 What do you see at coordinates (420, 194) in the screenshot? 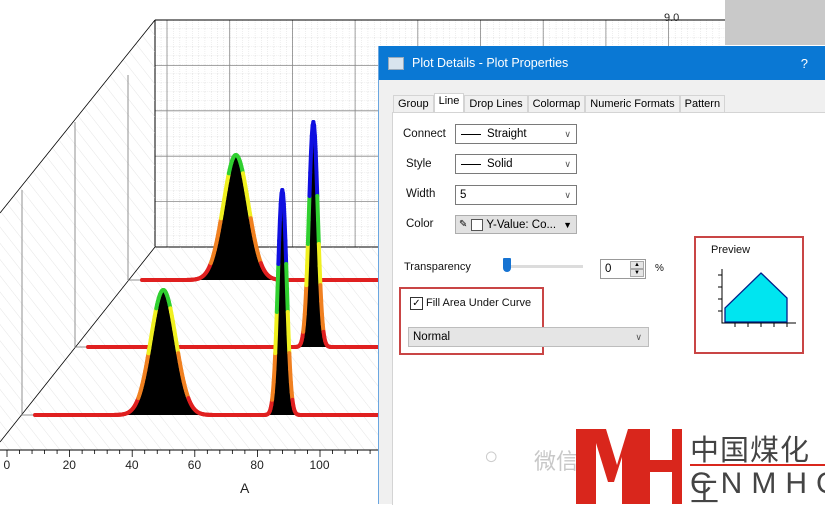
I see `width-label: Width` at bounding box center [420, 194].